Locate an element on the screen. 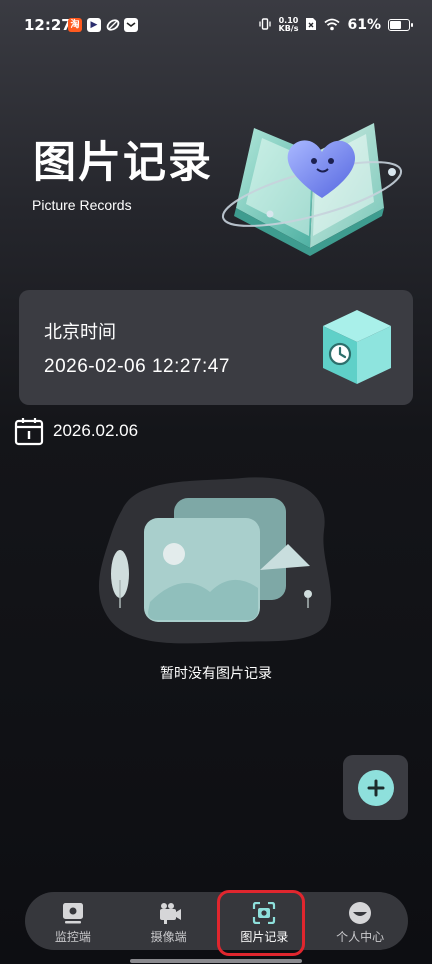  vibrate-icon is located at coordinates (265, 25).